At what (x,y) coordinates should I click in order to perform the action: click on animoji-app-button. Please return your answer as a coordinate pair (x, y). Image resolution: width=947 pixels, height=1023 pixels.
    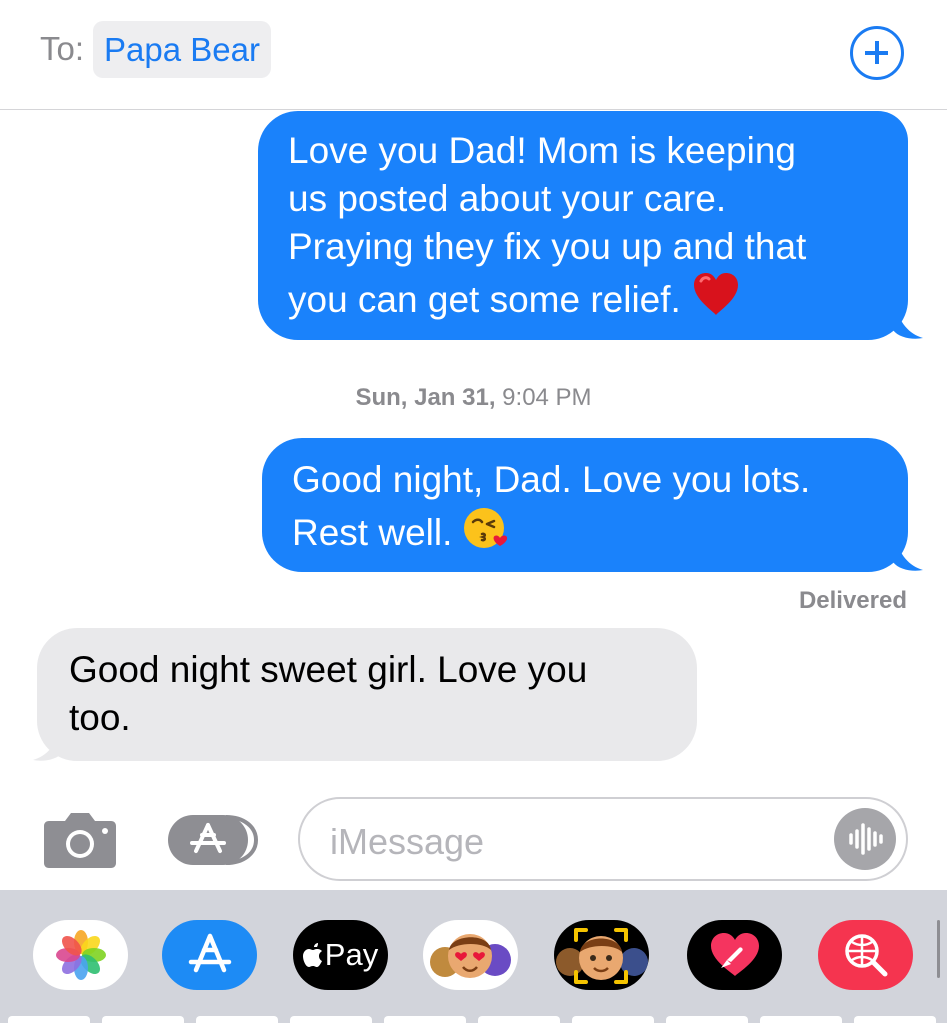
    Looking at the image, I should click on (601, 955).